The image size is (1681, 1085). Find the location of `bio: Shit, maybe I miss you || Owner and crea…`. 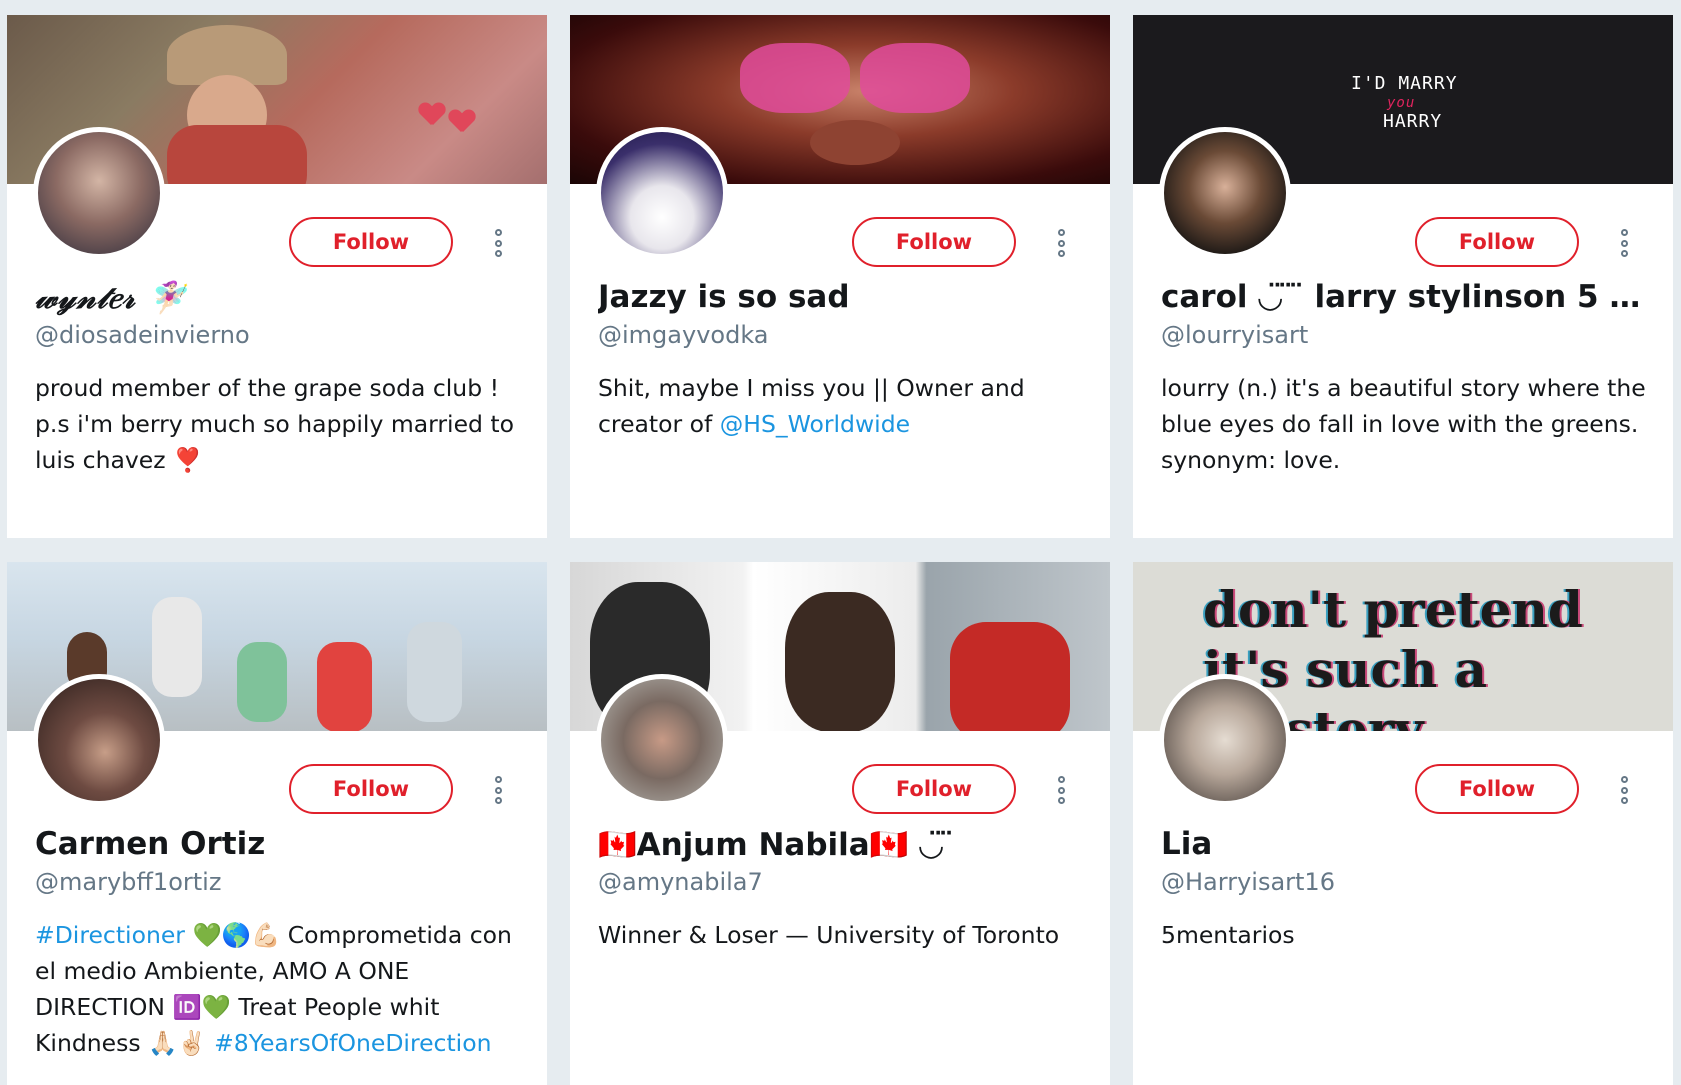

bio: Shit, maybe I miss you || Owner and crea… is located at coordinates (811, 406).